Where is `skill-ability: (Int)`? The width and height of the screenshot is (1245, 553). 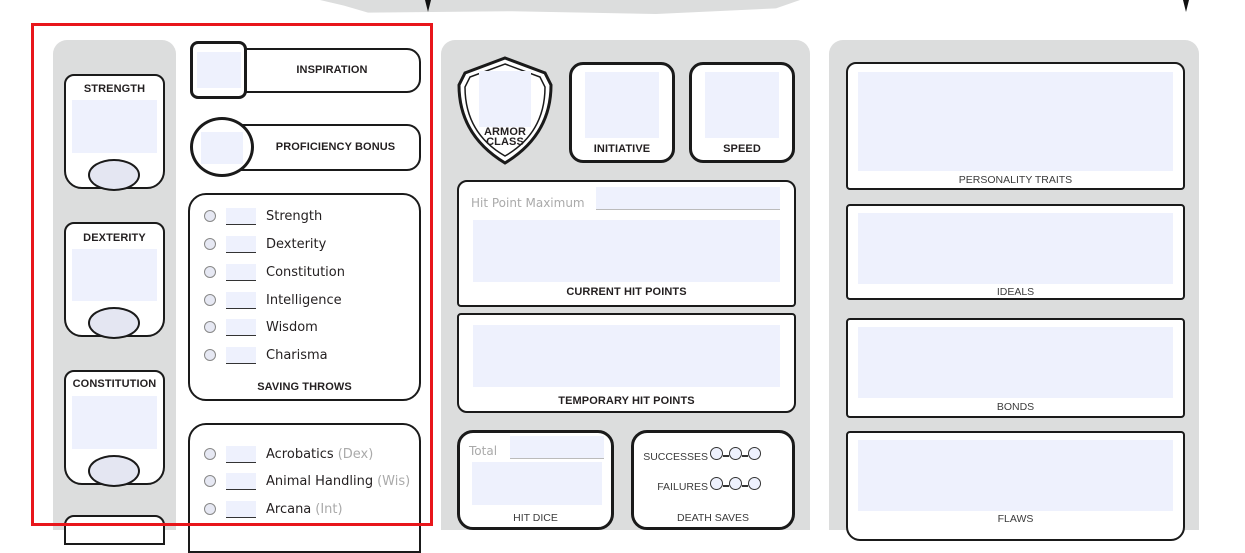
skill-ability: (Int) is located at coordinates (329, 509).